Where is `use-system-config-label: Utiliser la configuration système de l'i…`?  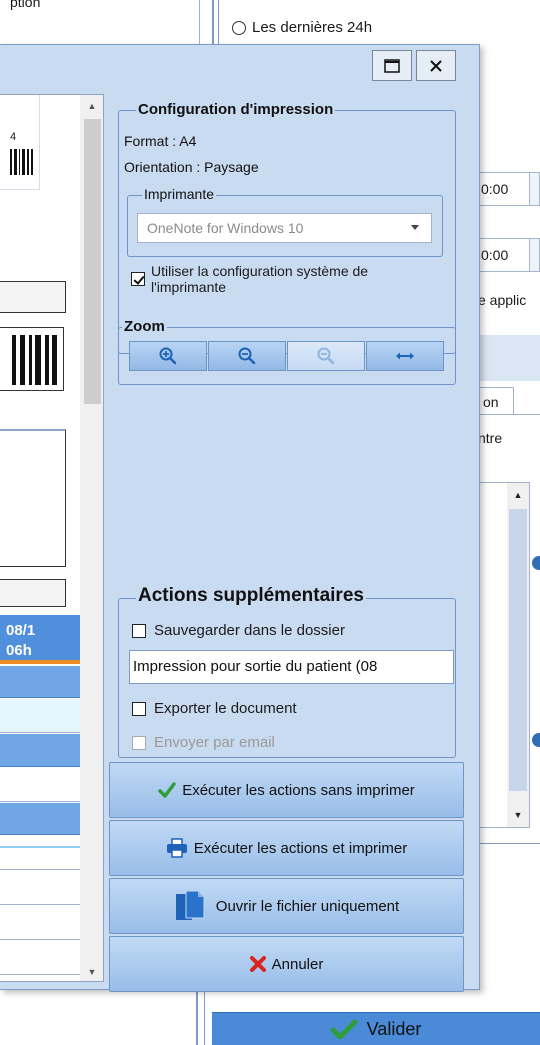
use-system-config-label: Utiliser la configuration système de l'i… is located at coordinates (260, 279).